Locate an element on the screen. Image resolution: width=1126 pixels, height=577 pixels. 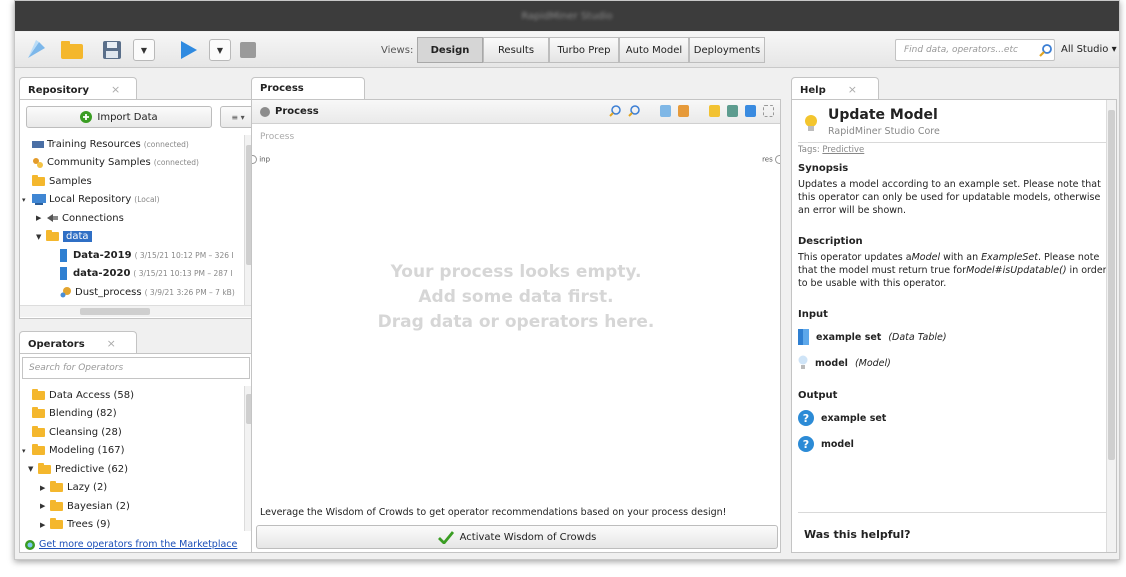
view-tab-deployments: Deployments is located at coordinates (727, 50).